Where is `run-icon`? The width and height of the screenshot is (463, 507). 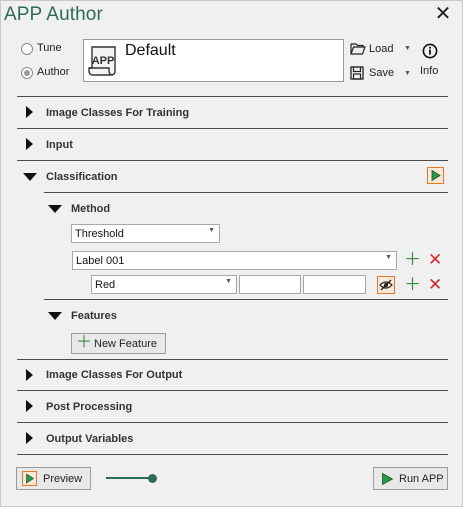
run-icon is located at coordinates (388, 479).